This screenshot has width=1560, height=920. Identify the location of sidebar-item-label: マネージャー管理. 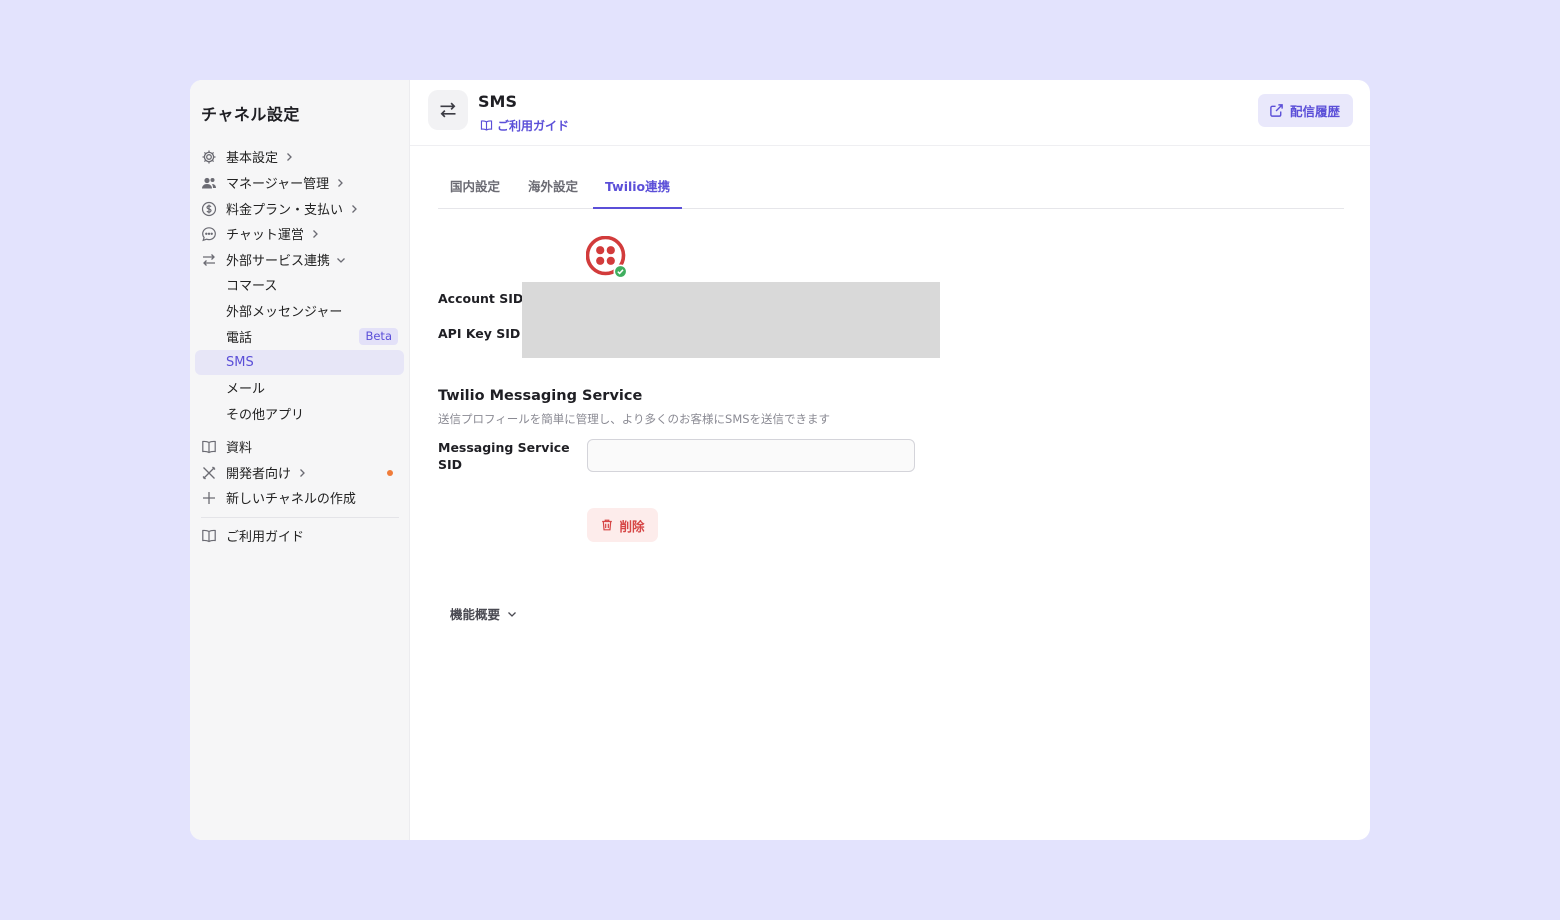
(278, 184).